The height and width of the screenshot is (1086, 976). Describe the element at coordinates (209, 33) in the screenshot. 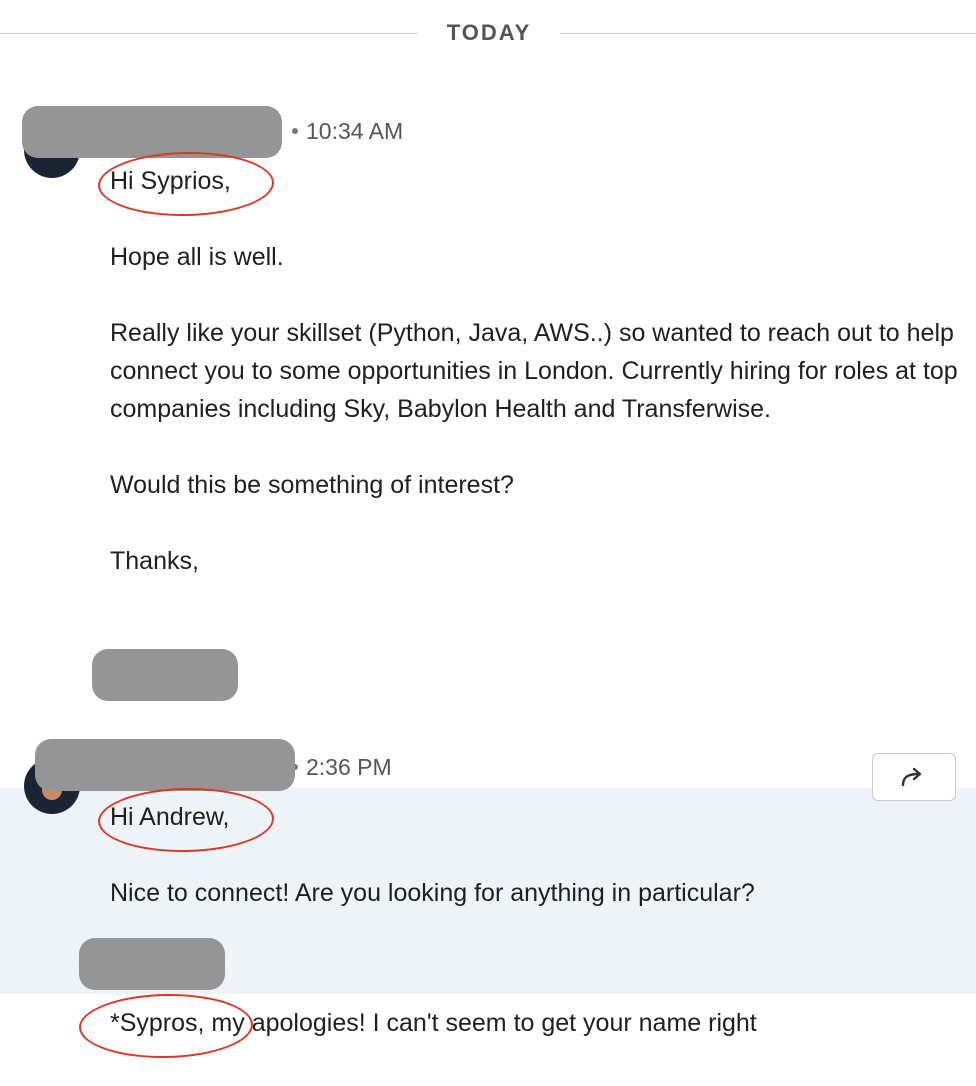

I see `divider-line-left` at that location.